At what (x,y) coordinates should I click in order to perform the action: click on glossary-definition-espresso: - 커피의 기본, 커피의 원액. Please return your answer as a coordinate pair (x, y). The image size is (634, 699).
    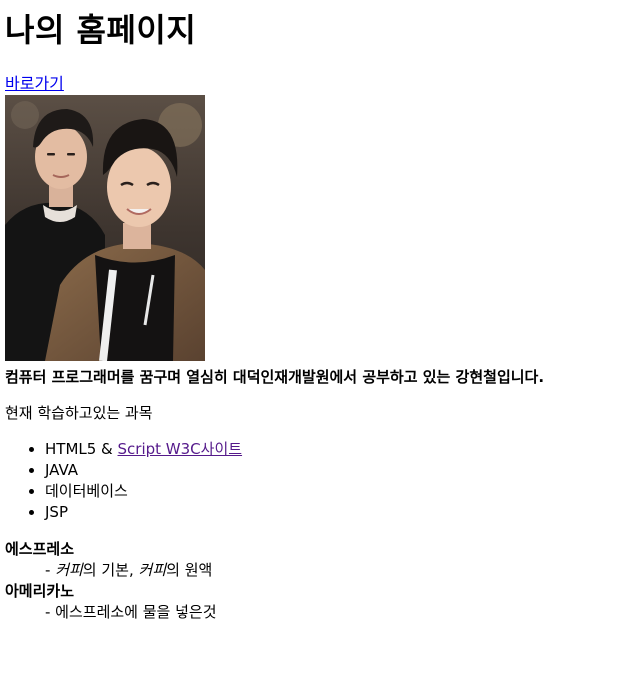
    Looking at the image, I should click on (337, 570).